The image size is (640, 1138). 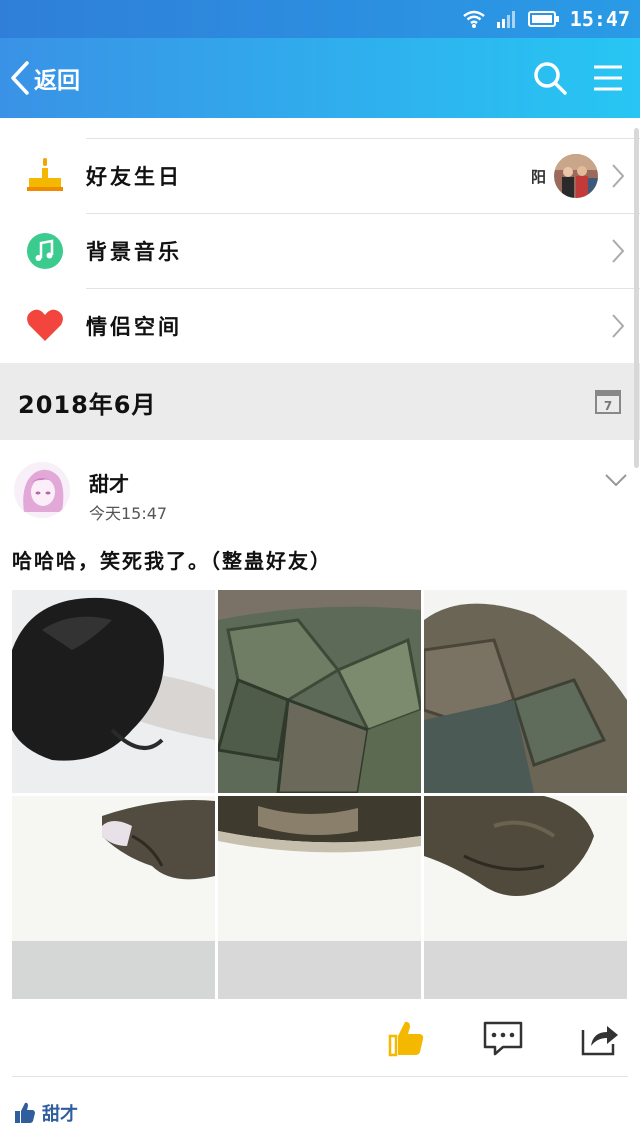 I want to click on like-icon, so click(x=406, y=1038).